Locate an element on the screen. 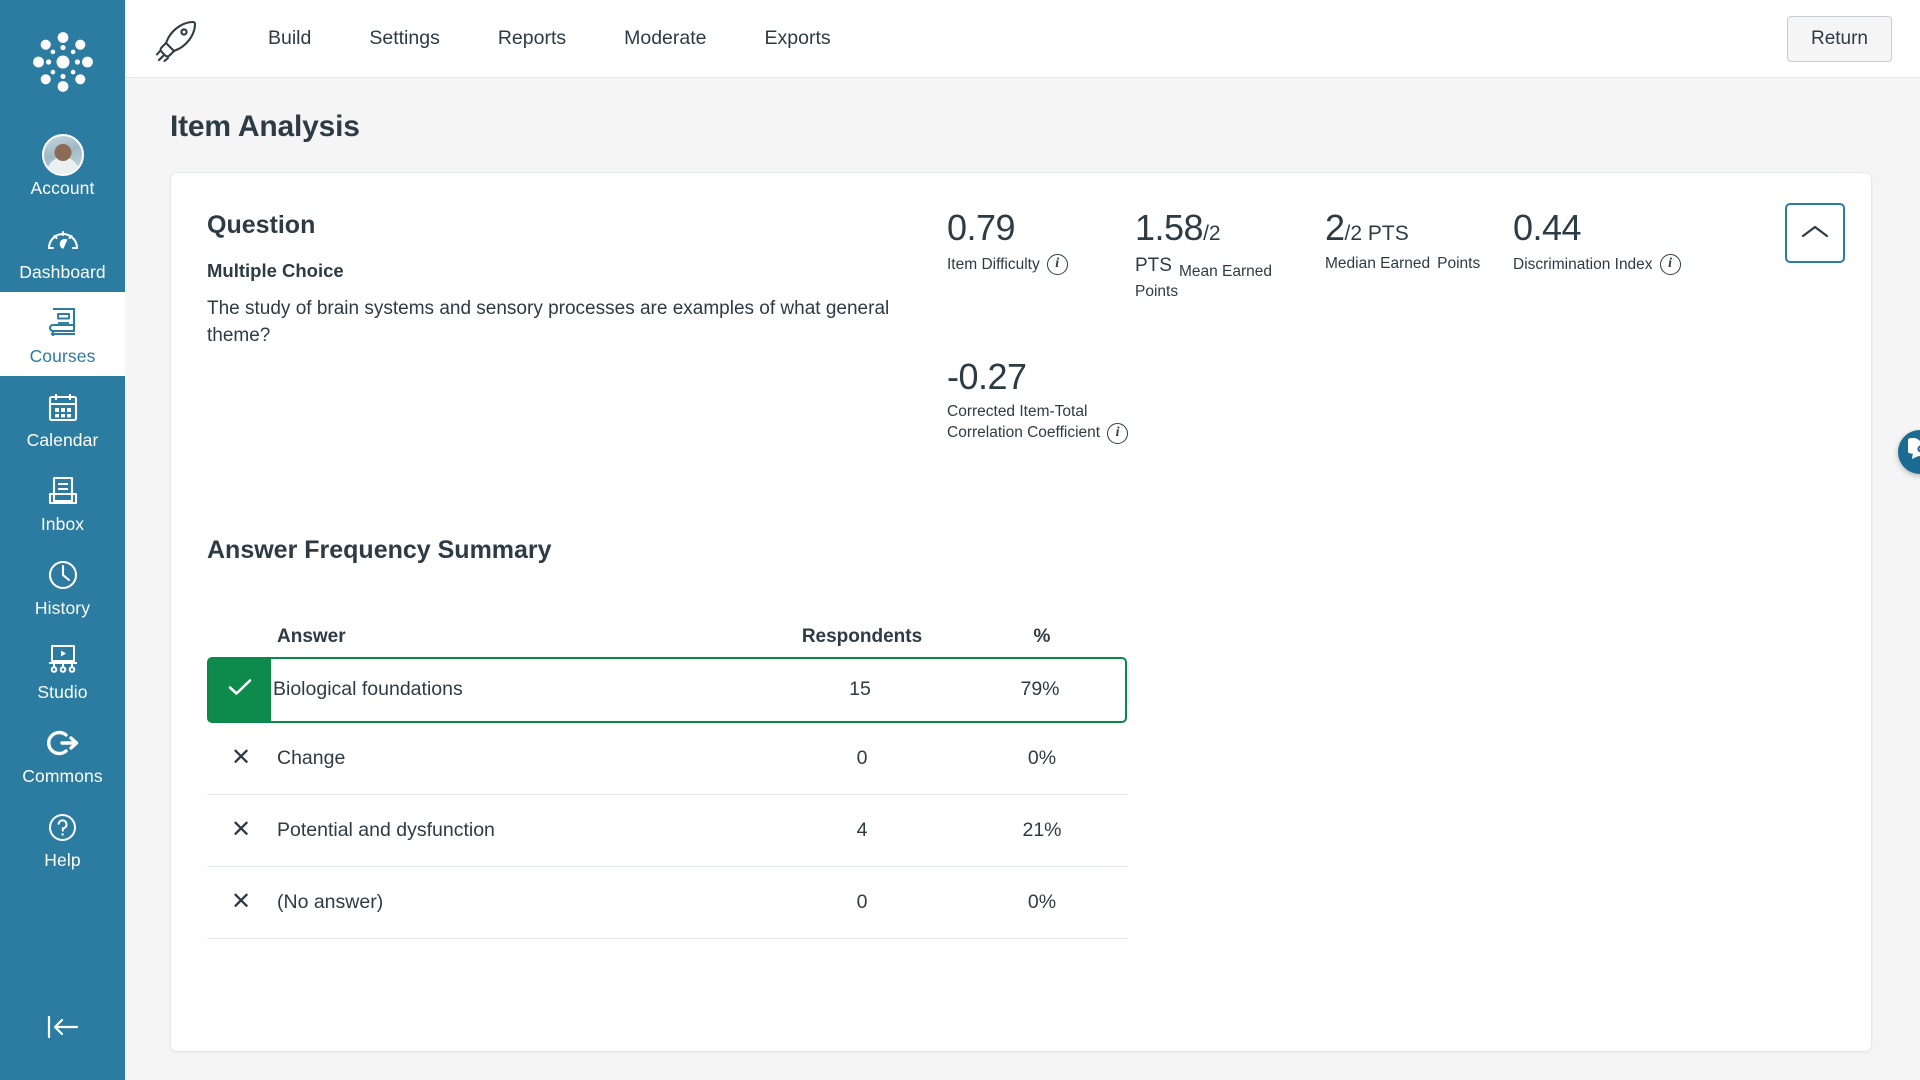  sidebar-item-label: Commons is located at coordinates (62, 776).